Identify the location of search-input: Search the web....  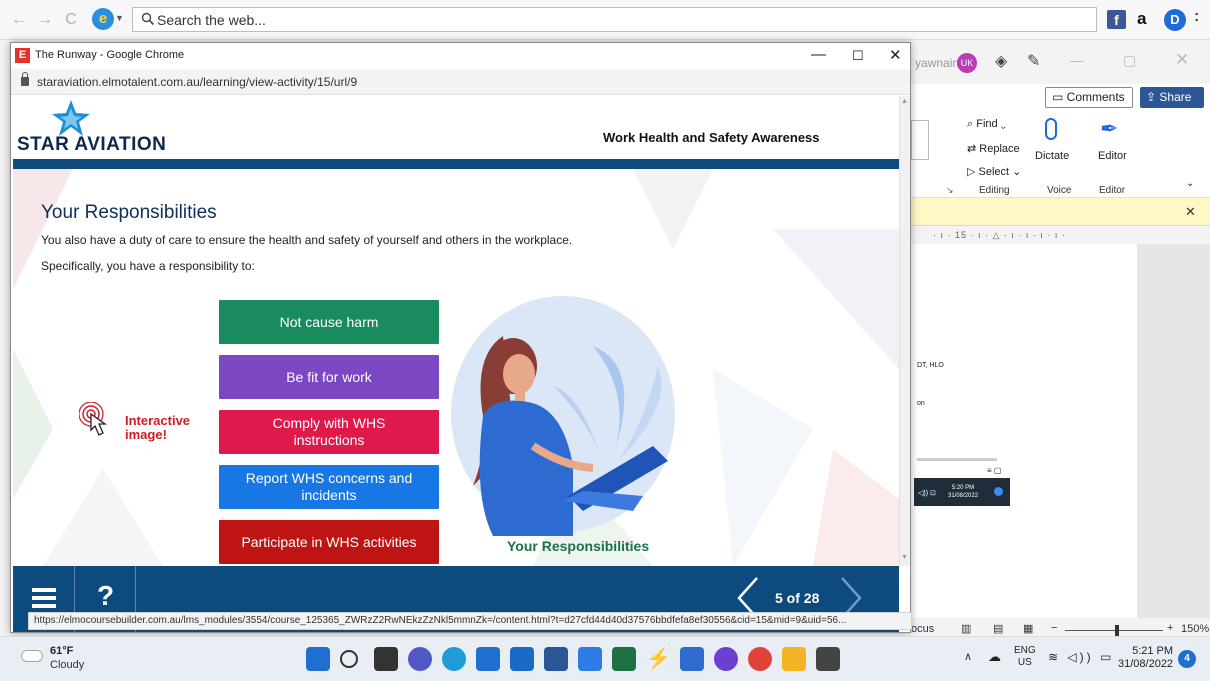
(614, 19).